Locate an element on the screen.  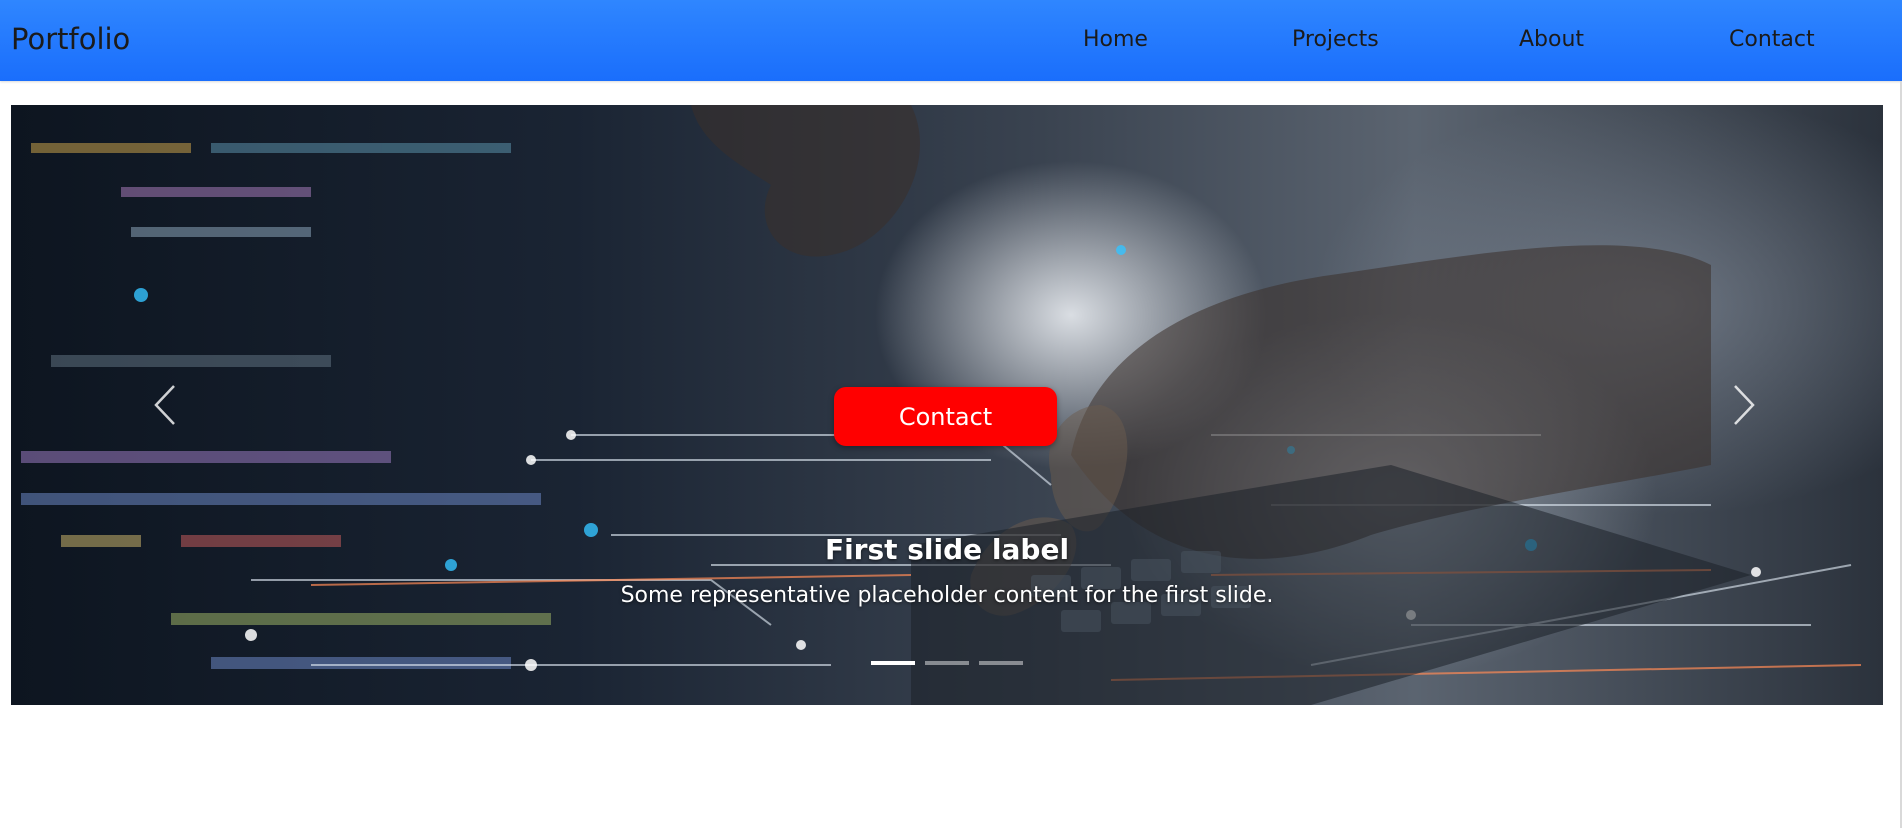
chevron-left-icon is located at coordinates (164, 405).